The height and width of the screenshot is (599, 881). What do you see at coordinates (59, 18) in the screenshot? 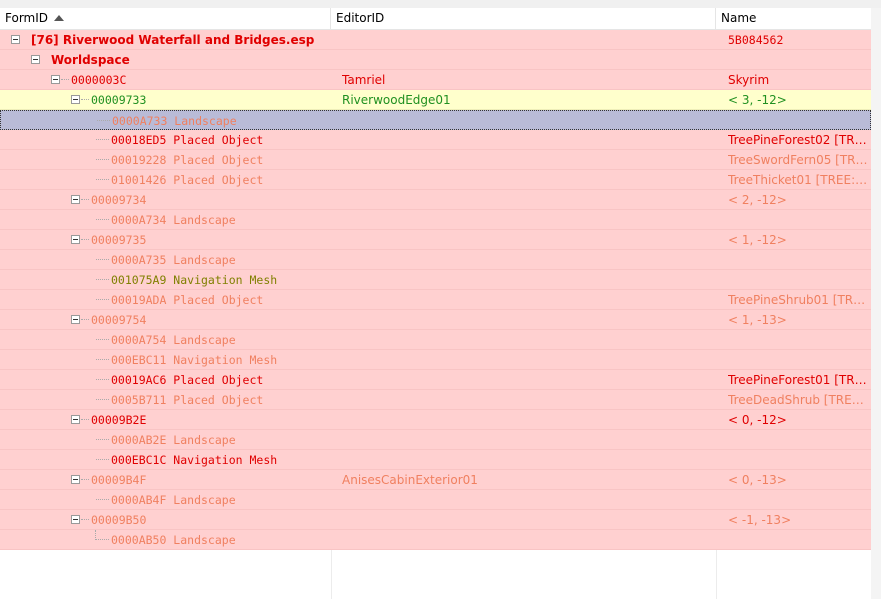
I see `sort-ascending-icon` at bounding box center [59, 18].